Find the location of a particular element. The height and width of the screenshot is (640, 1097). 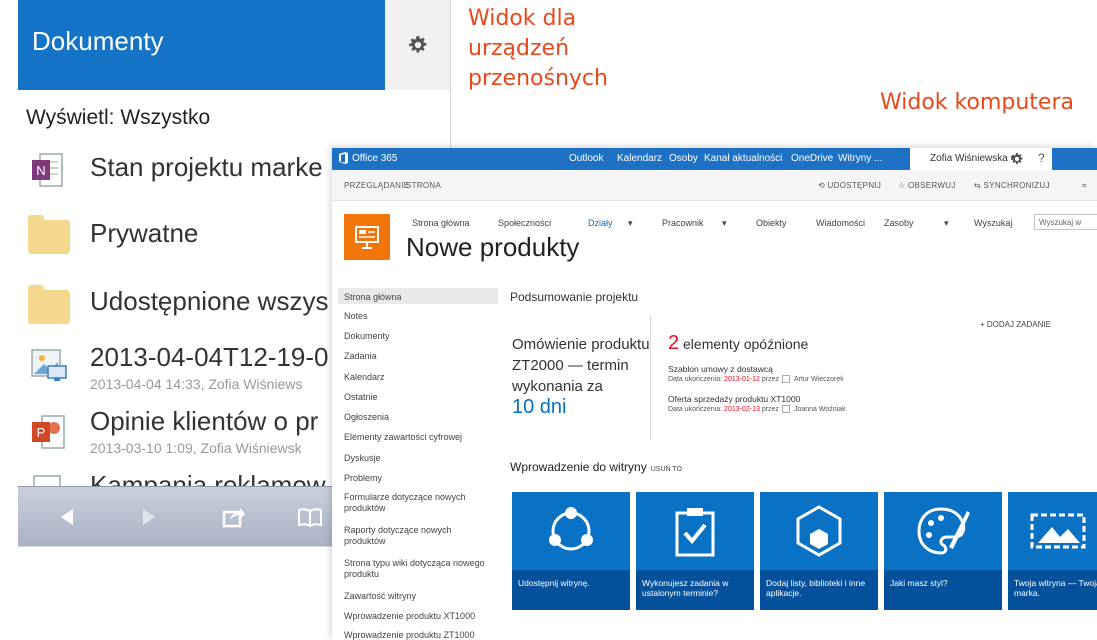

search-input: Wyszukaj w is located at coordinates (1065, 222).